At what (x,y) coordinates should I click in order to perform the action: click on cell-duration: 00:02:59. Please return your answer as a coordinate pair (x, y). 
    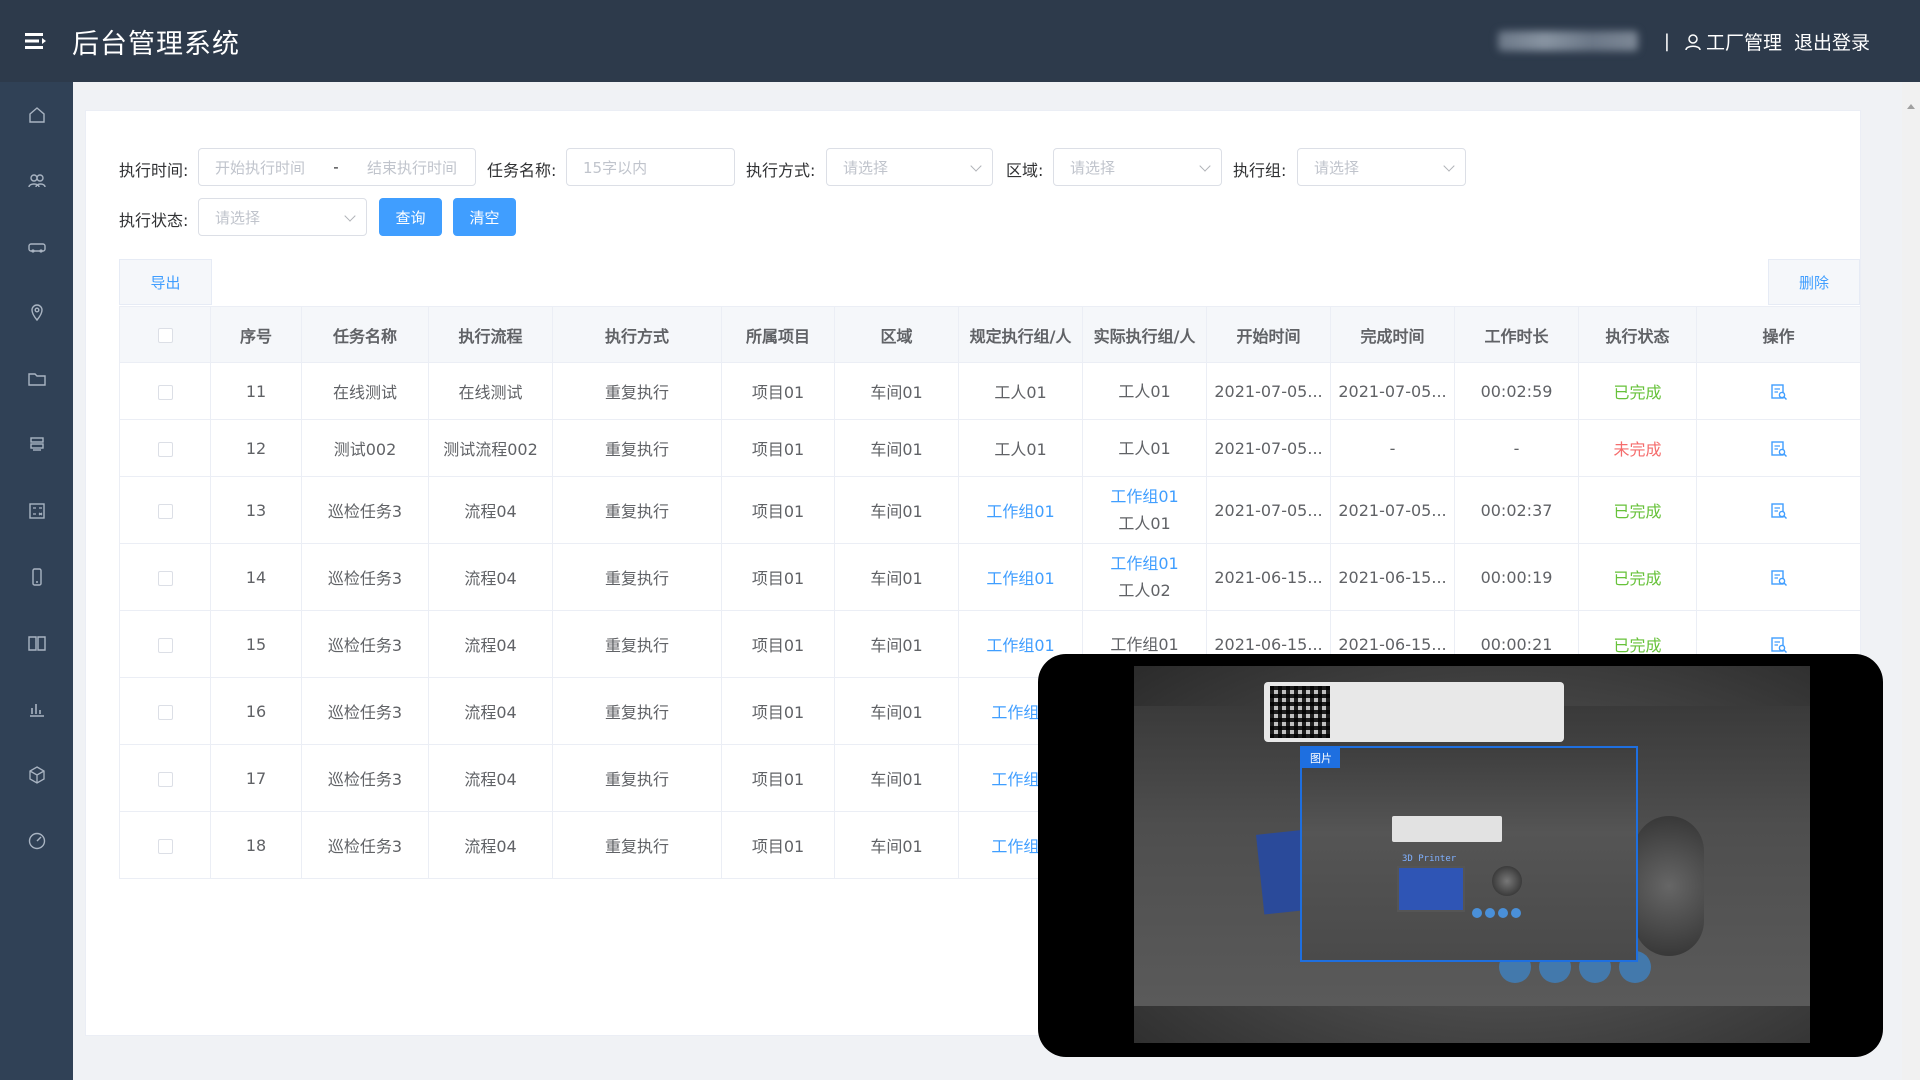
    Looking at the image, I should click on (1516, 391).